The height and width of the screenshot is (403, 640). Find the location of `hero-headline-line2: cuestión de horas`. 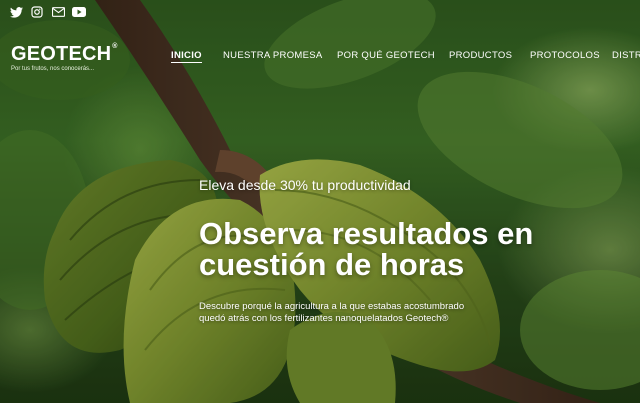

hero-headline-line2: cuestión de horas is located at coordinates (332, 264).